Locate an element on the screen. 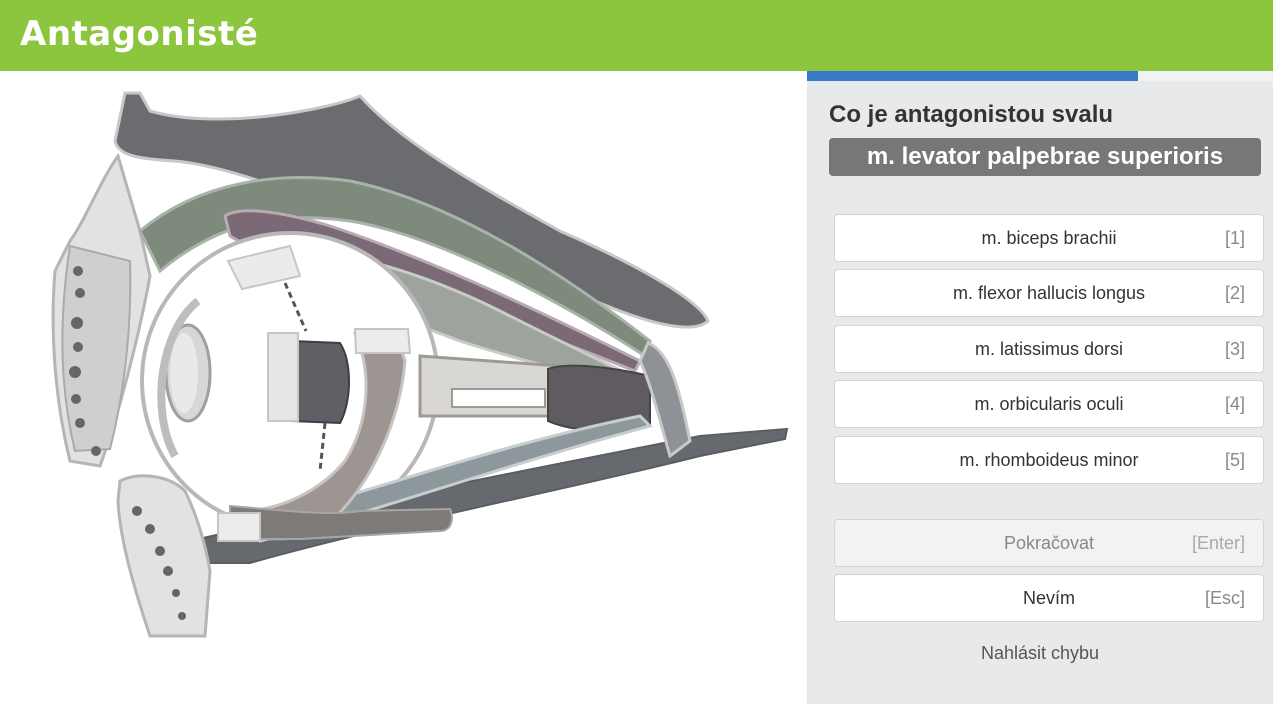 This screenshot has width=1273, height=704. option-5-button: m. rhomboideus minor [5] is located at coordinates (1049, 460).